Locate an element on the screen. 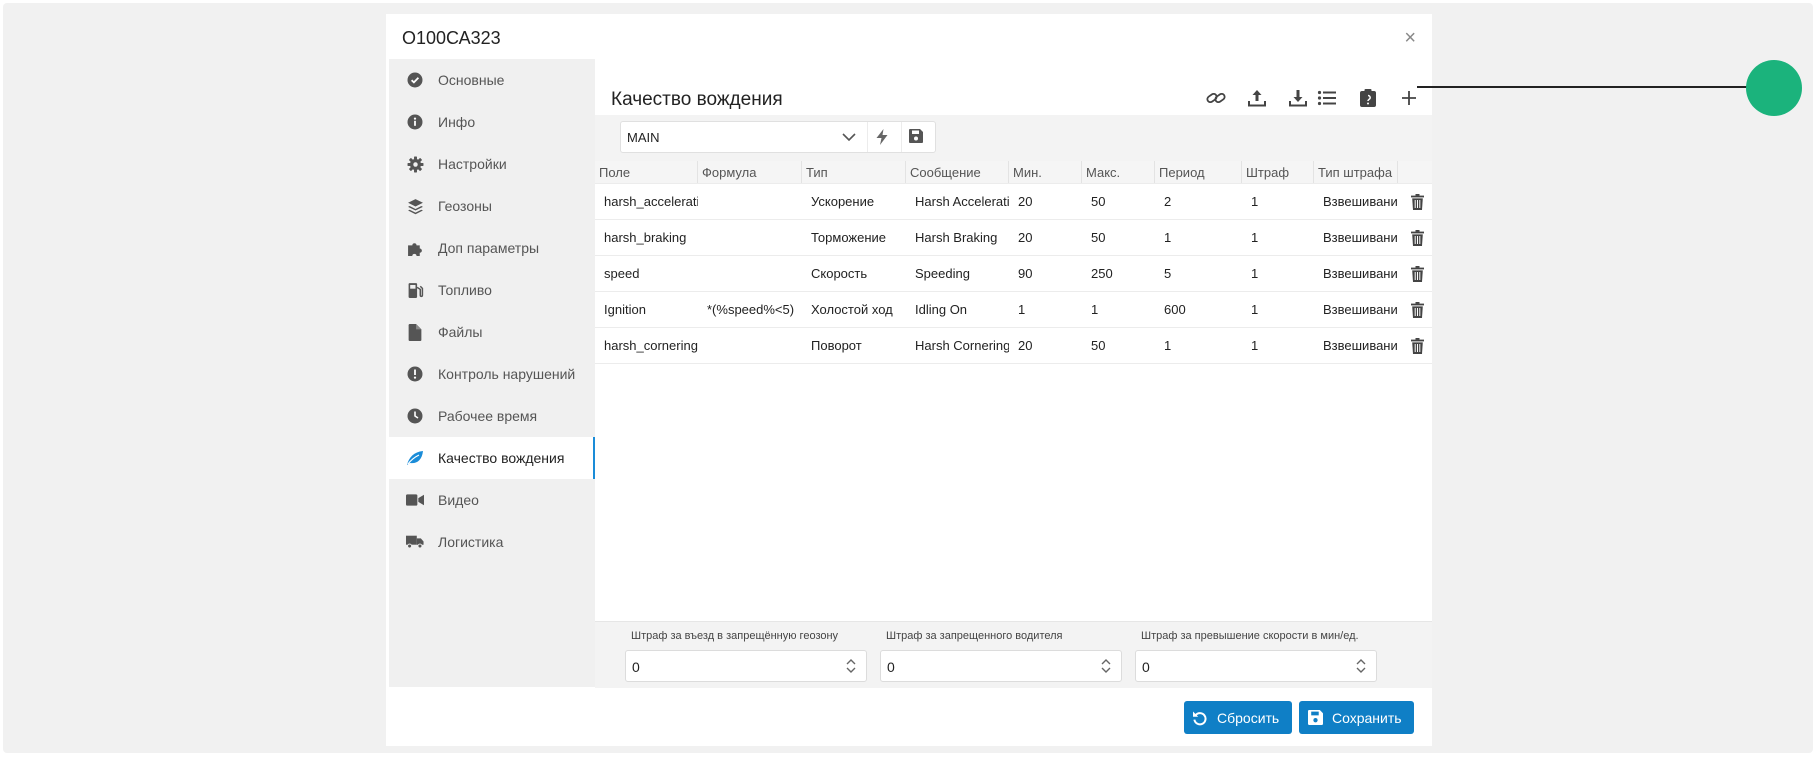  sidebar-item-label: Топливо is located at coordinates (465, 290).